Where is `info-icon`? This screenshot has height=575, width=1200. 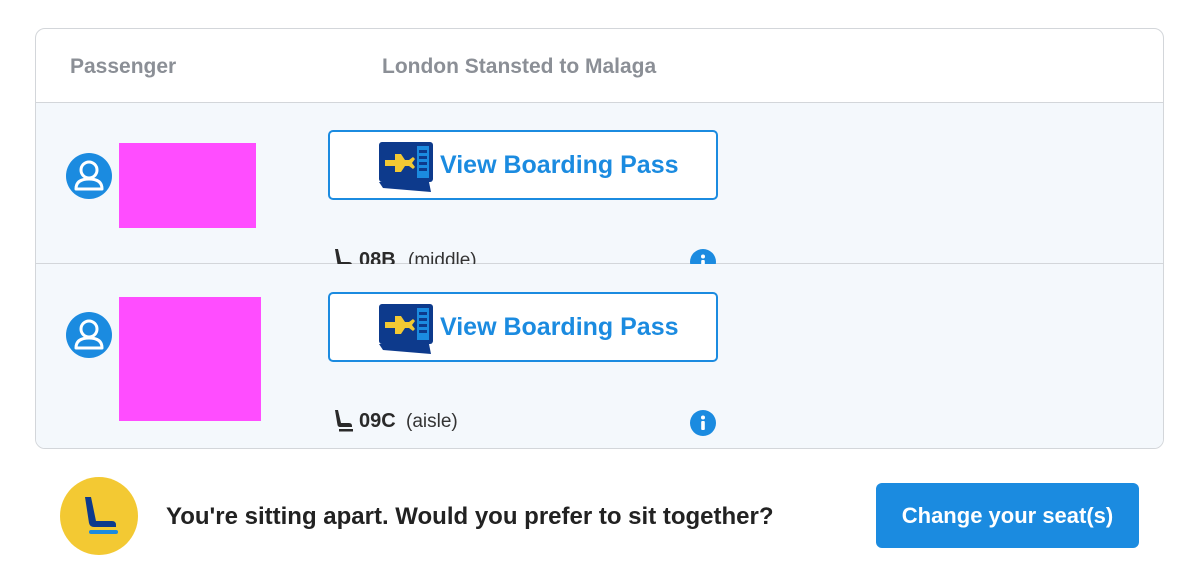
info-icon is located at coordinates (703, 423).